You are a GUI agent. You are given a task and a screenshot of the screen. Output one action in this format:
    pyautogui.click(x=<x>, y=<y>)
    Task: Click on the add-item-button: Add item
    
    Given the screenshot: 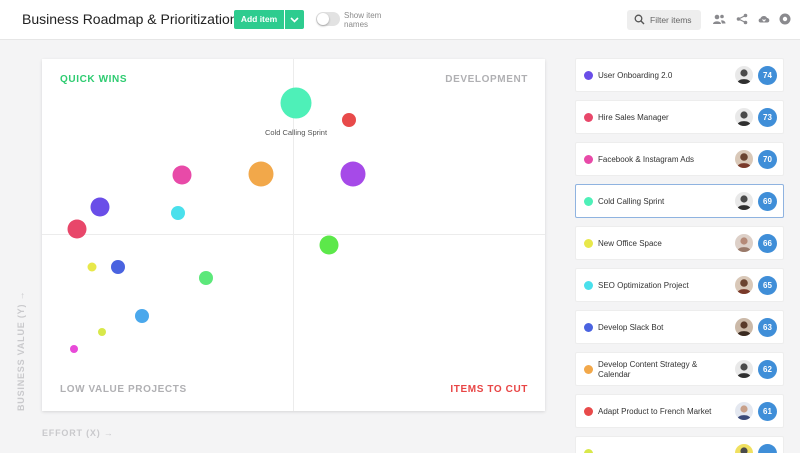 What is the action you would take?
    pyautogui.click(x=259, y=19)
    